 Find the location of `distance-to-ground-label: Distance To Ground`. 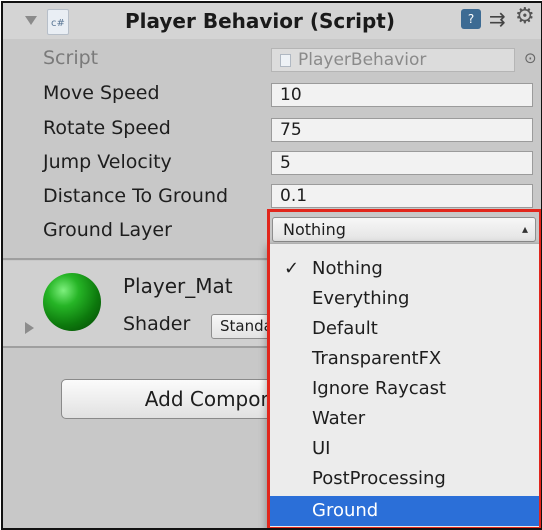

distance-to-ground-label: Distance To Ground is located at coordinates (136, 196).